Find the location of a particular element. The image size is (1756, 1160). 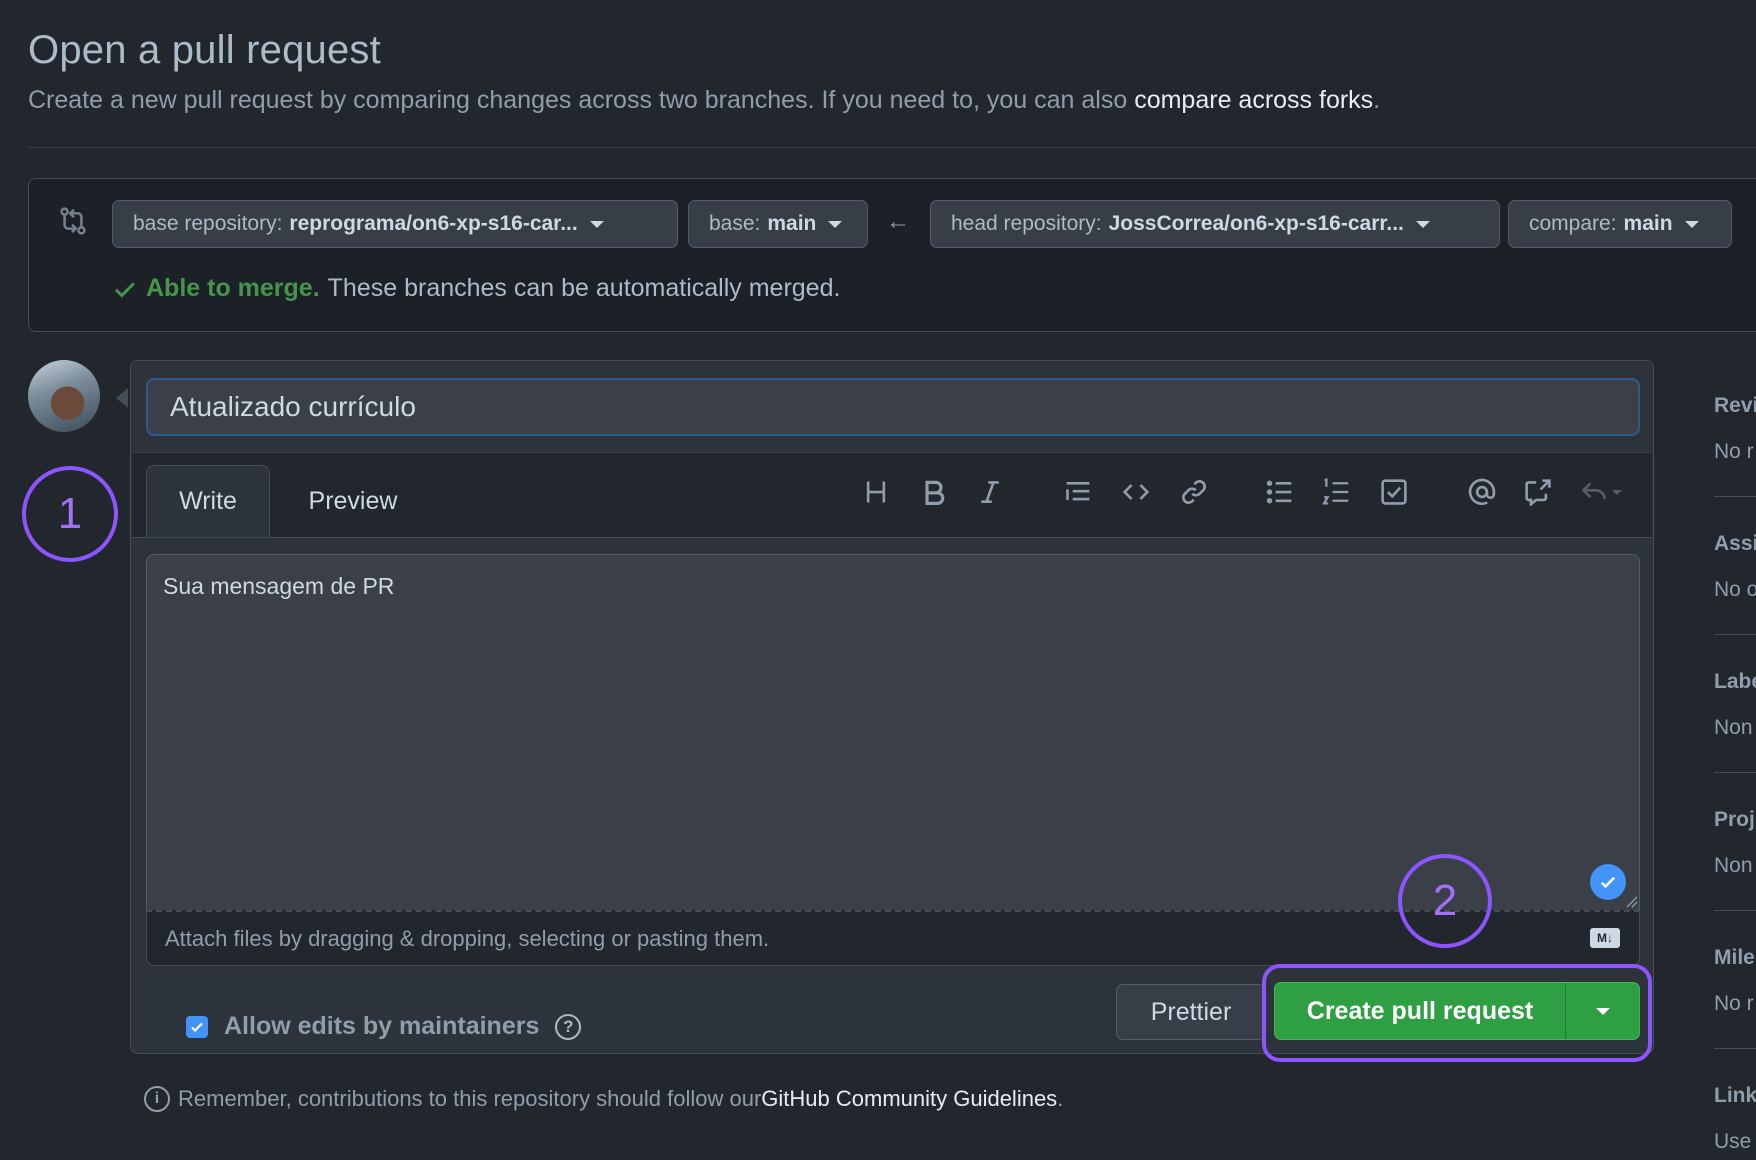

compare-branch-value: main is located at coordinates (1648, 223).